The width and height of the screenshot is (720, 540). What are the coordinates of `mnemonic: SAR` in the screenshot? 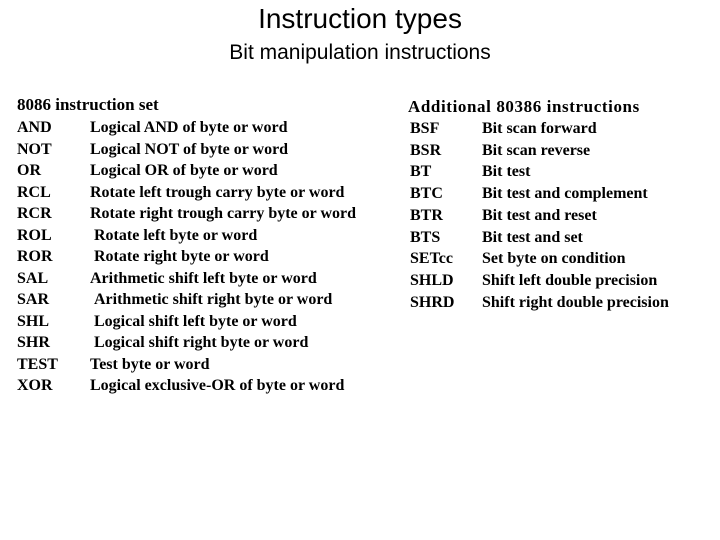 It's located at (33, 299).